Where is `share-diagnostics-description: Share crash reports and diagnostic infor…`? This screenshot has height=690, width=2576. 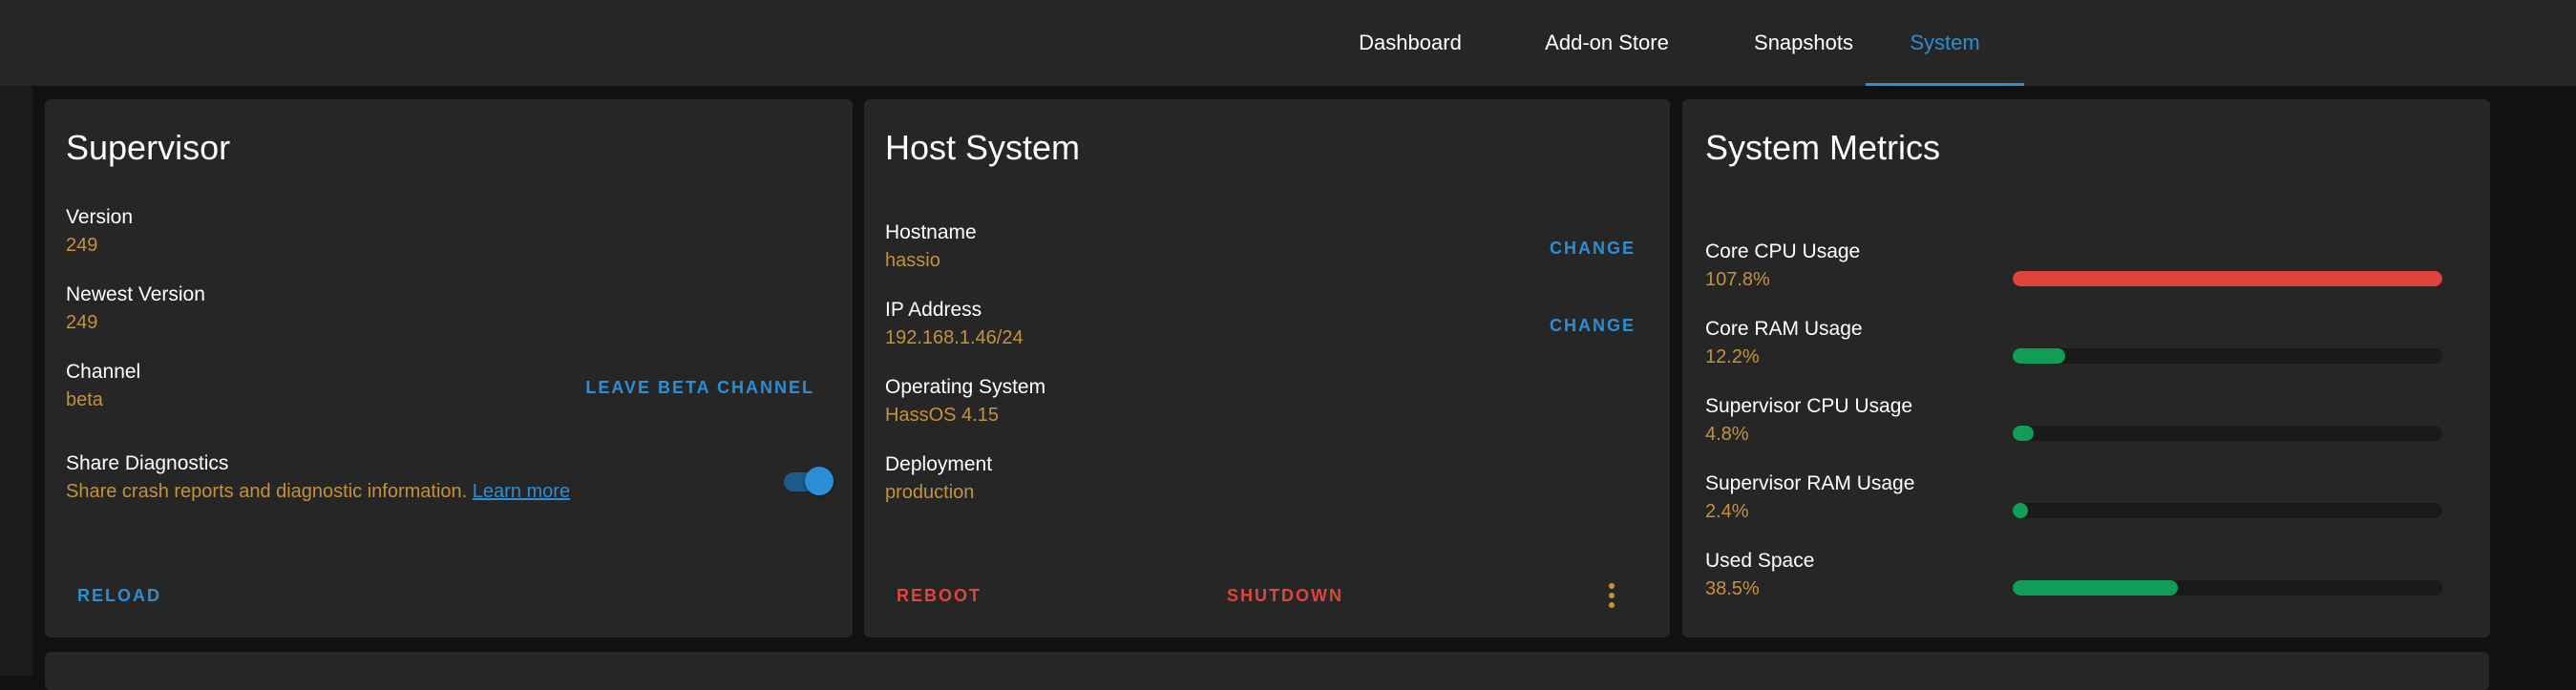
share-diagnostics-description: Share crash reports and diagnostic infor… is located at coordinates (318, 492).